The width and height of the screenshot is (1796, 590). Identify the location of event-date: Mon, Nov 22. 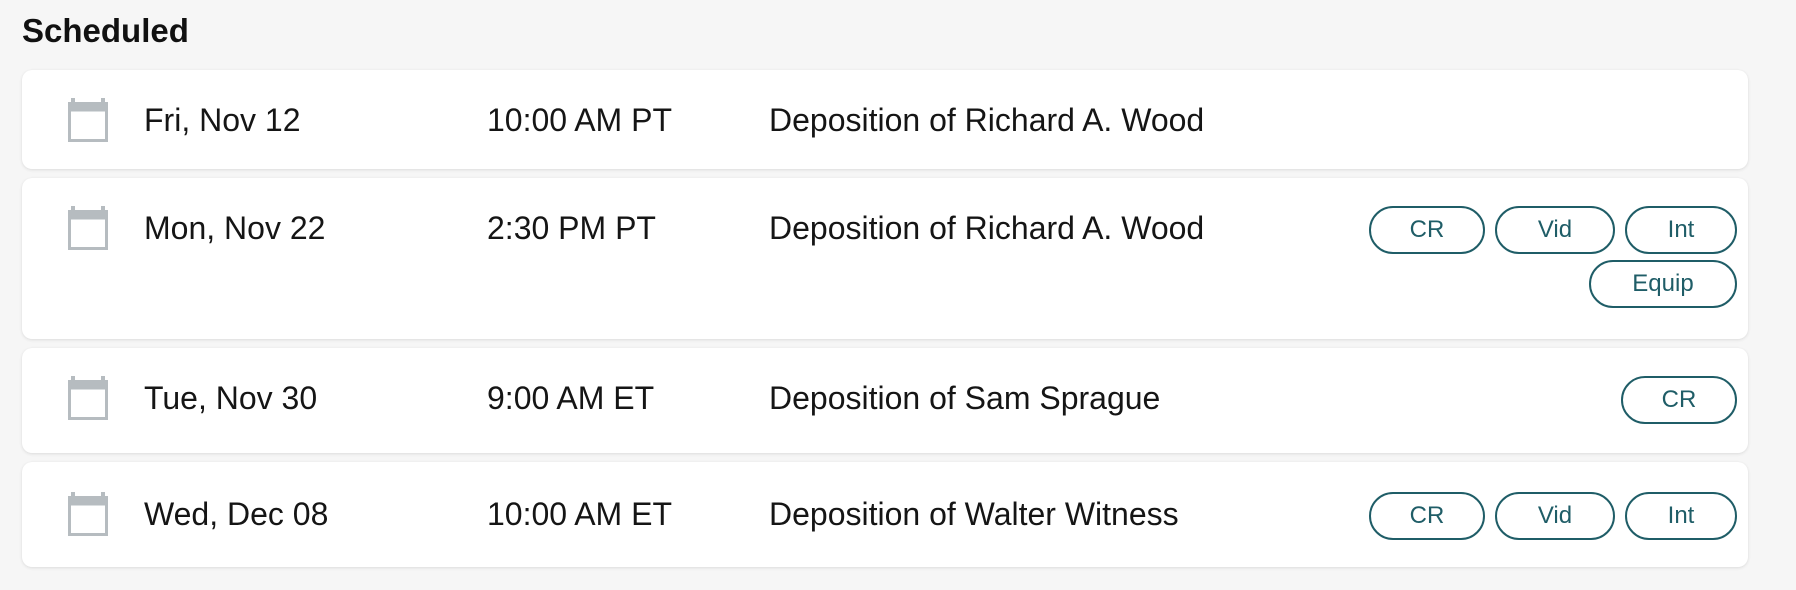
(235, 228).